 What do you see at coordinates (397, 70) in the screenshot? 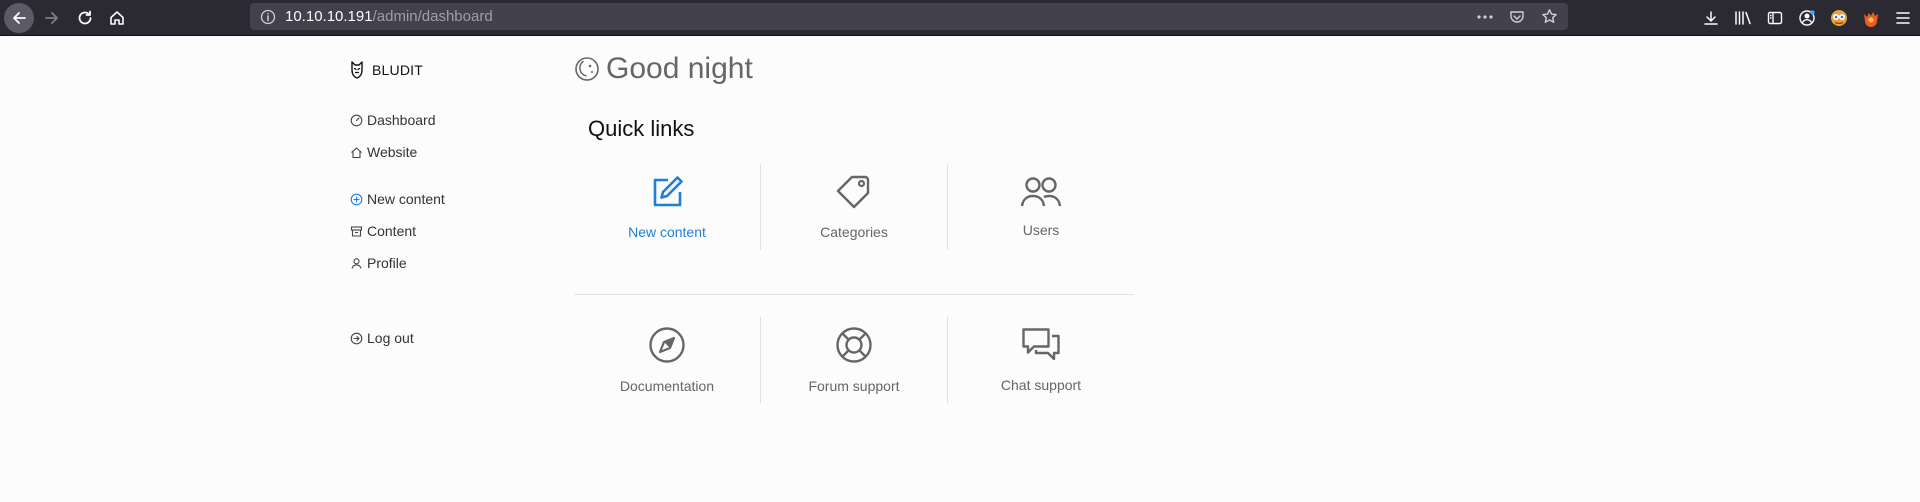
I see `brand-name: BLUDIT` at bounding box center [397, 70].